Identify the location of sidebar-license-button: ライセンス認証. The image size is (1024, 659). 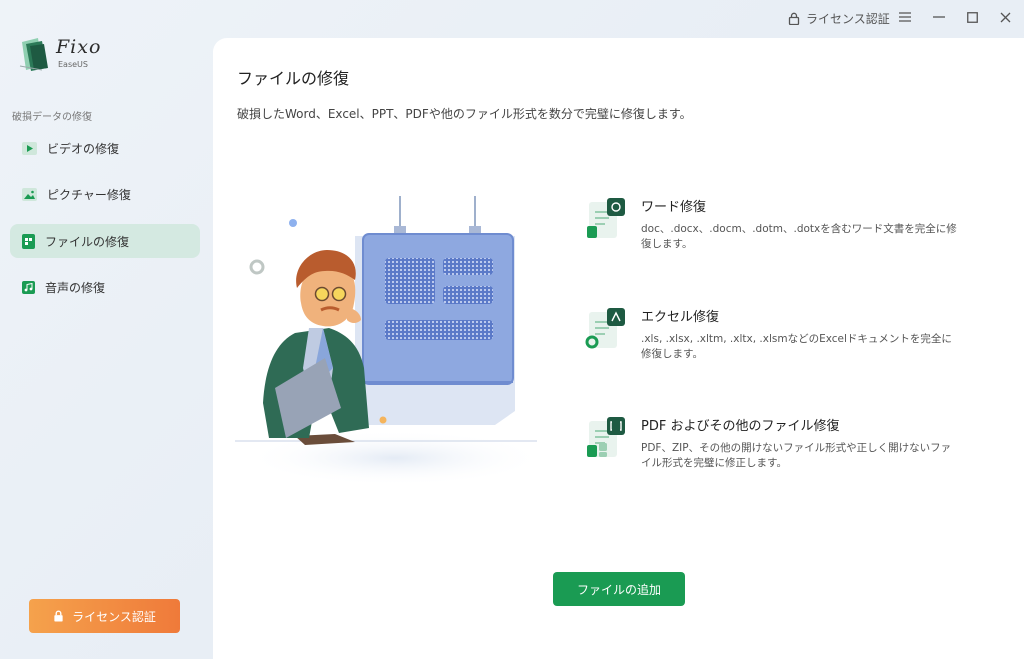
(104, 616).